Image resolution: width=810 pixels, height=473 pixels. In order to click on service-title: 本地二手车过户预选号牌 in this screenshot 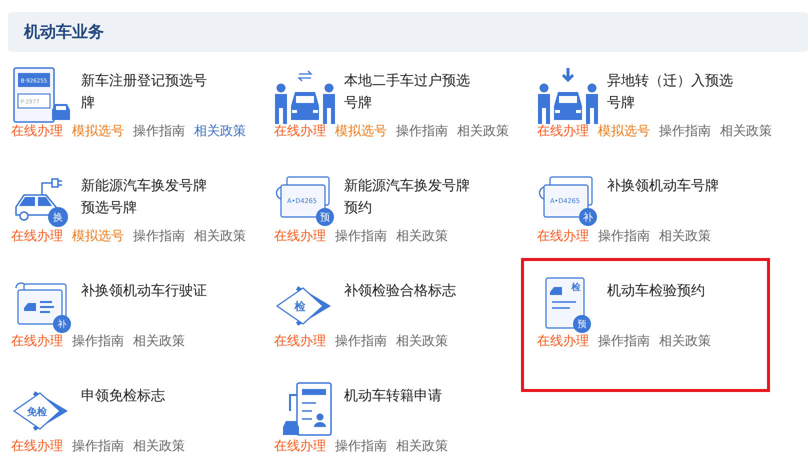, I will do `click(407, 92)`.